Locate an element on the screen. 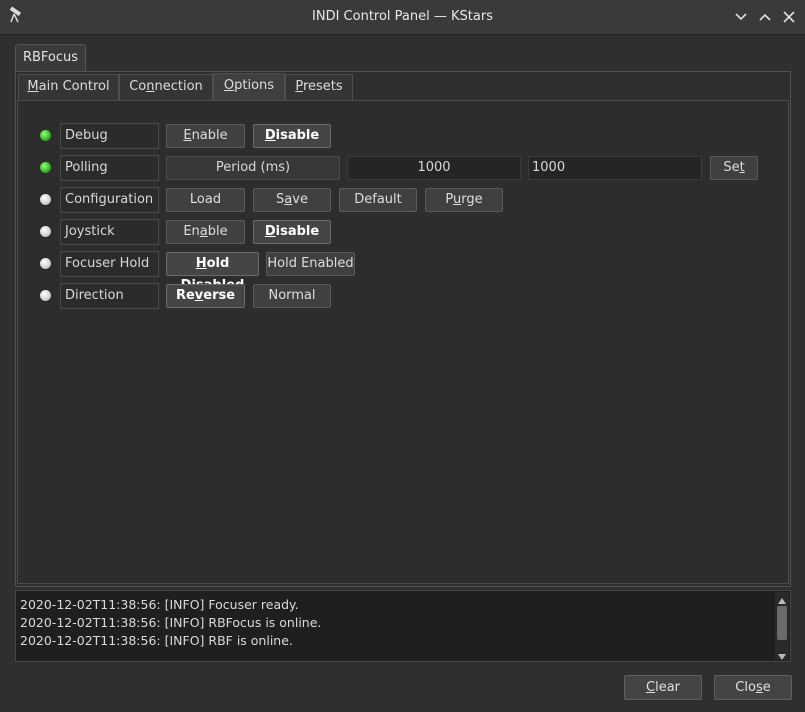 The height and width of the screenshot is (712, 805). config-save-button: Save is located at coordinates (292, 200).